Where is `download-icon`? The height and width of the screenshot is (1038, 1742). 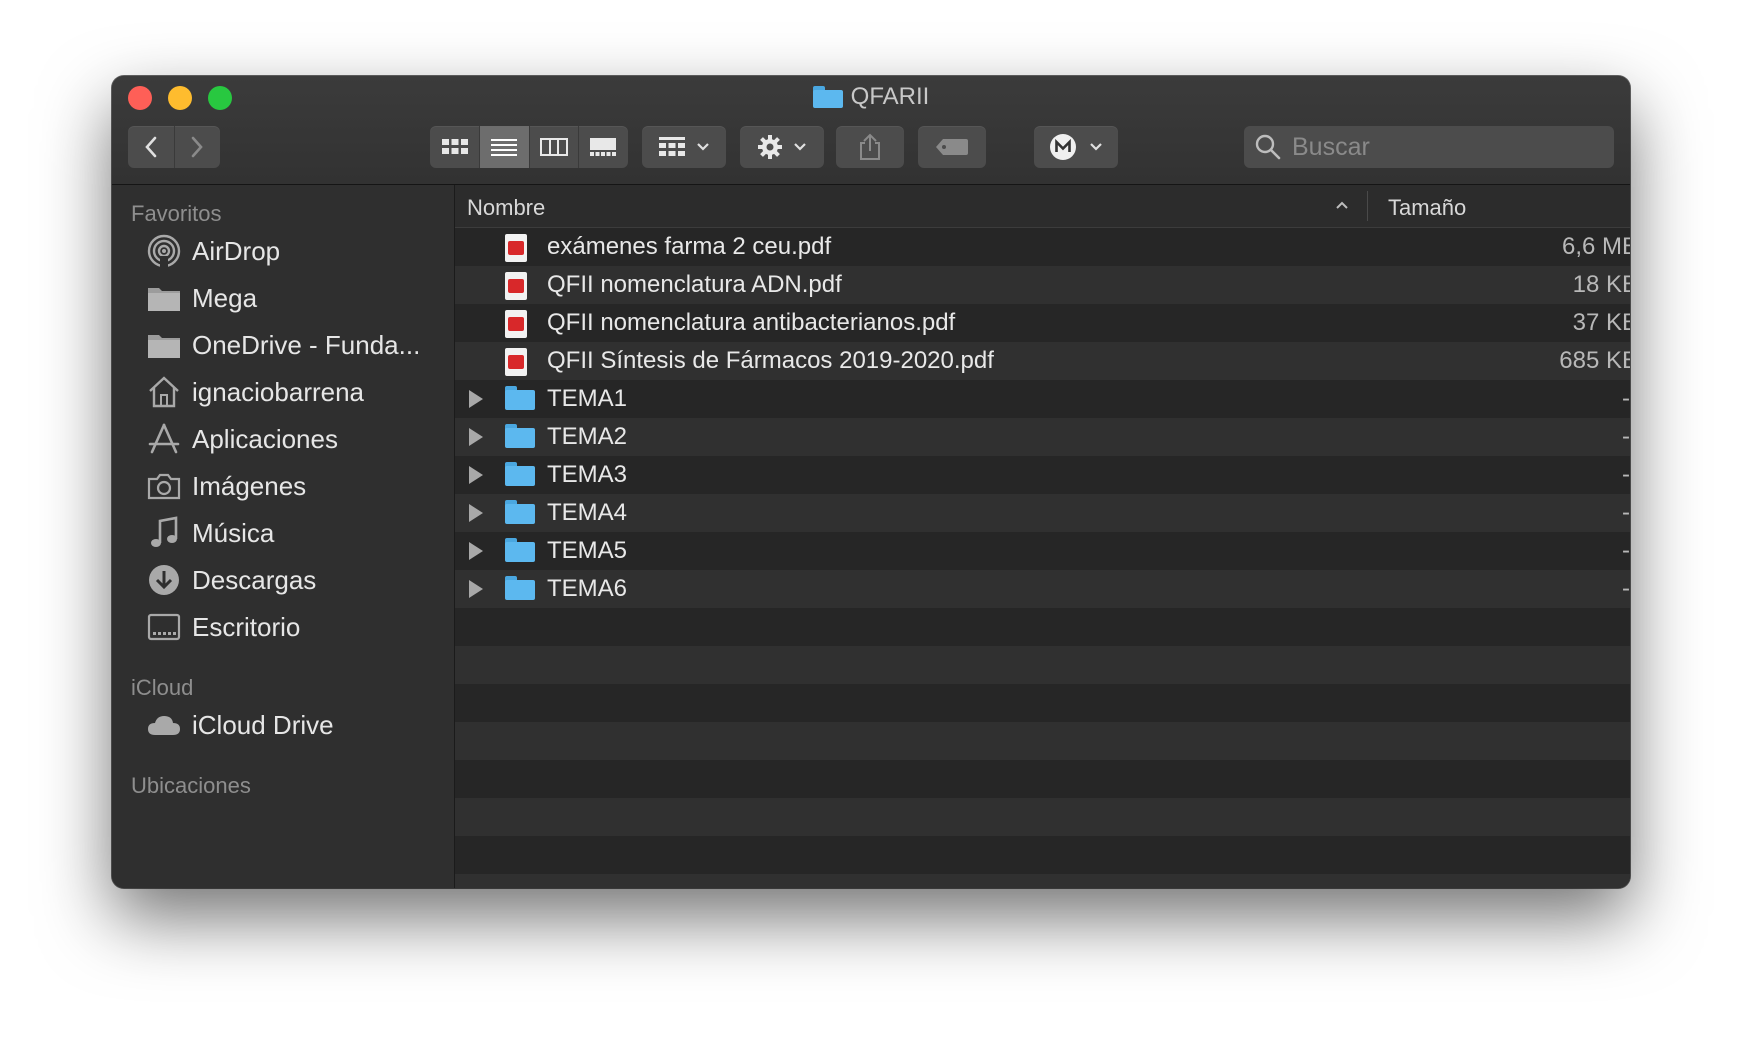
download-icon is located at coordinates (164, 580).